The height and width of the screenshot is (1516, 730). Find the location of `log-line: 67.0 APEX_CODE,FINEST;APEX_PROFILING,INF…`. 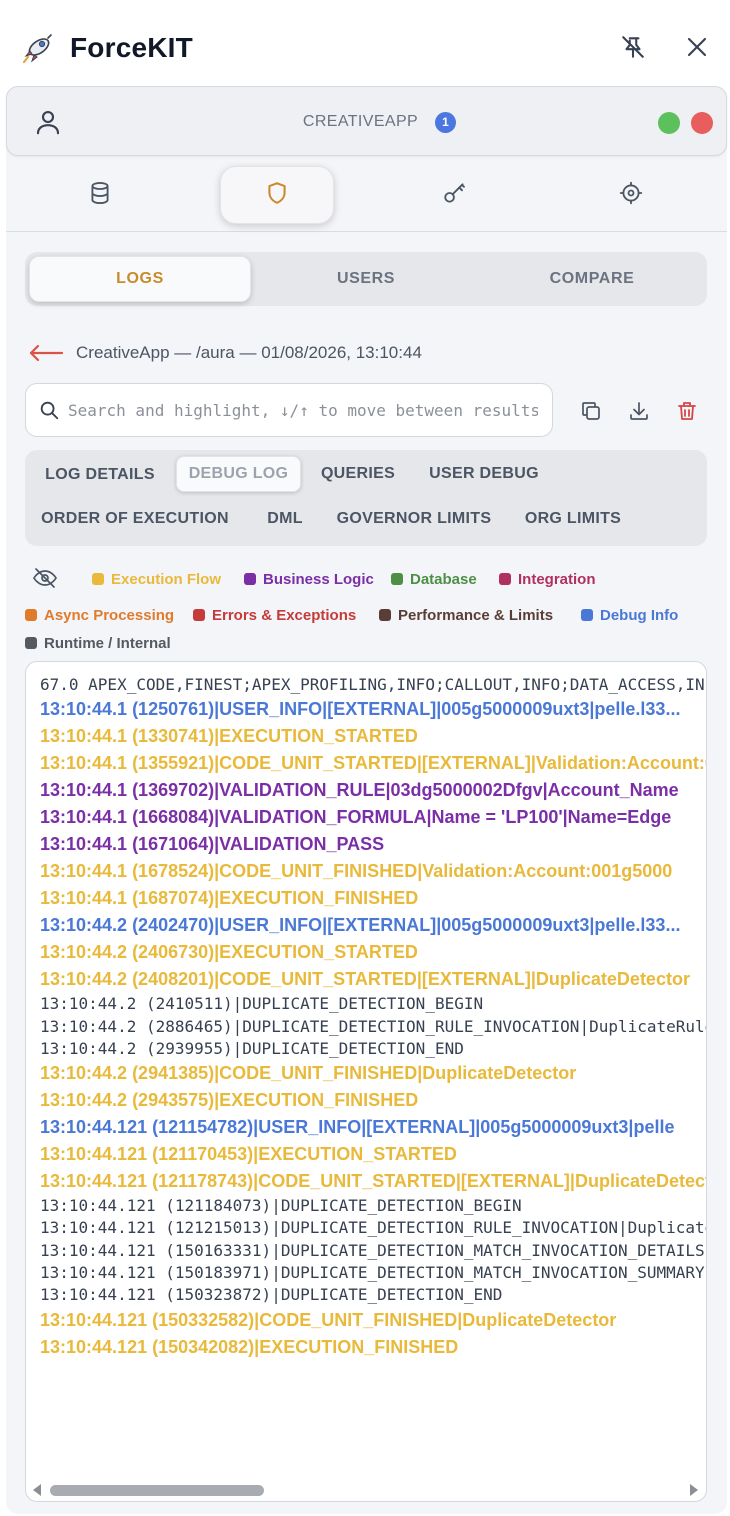

log-line: 67.0 APEX_CODE,FINEST;APEX_PROFILING,INF… is located at coordinates (373, 684).